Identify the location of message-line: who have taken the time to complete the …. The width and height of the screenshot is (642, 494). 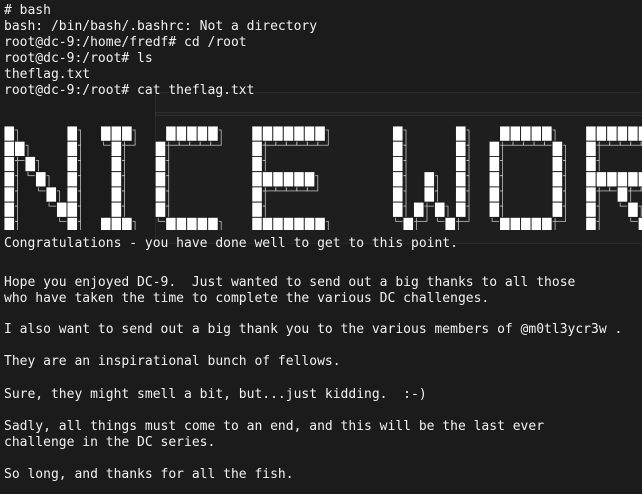
(247, 298).